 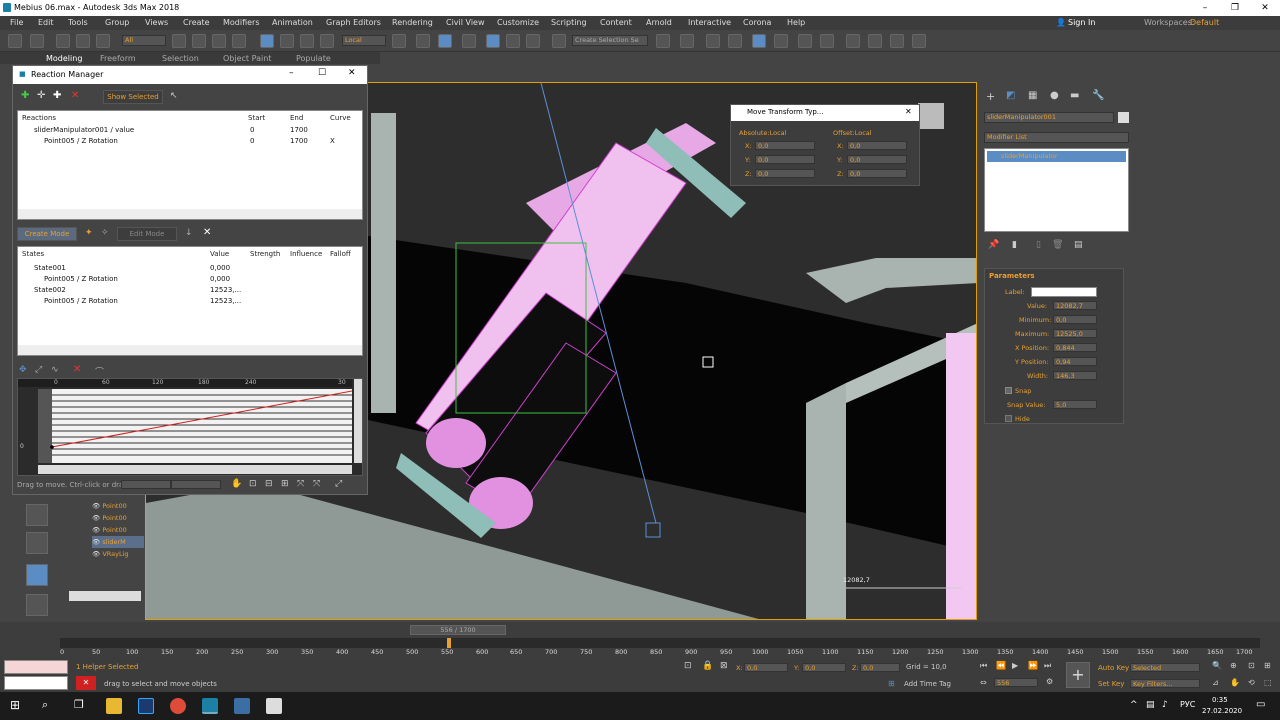 What do you see at coordinates (55, 370) in the screenshot?
I see `curve-tool-icon: ∿` at bounding box center [55, 370].